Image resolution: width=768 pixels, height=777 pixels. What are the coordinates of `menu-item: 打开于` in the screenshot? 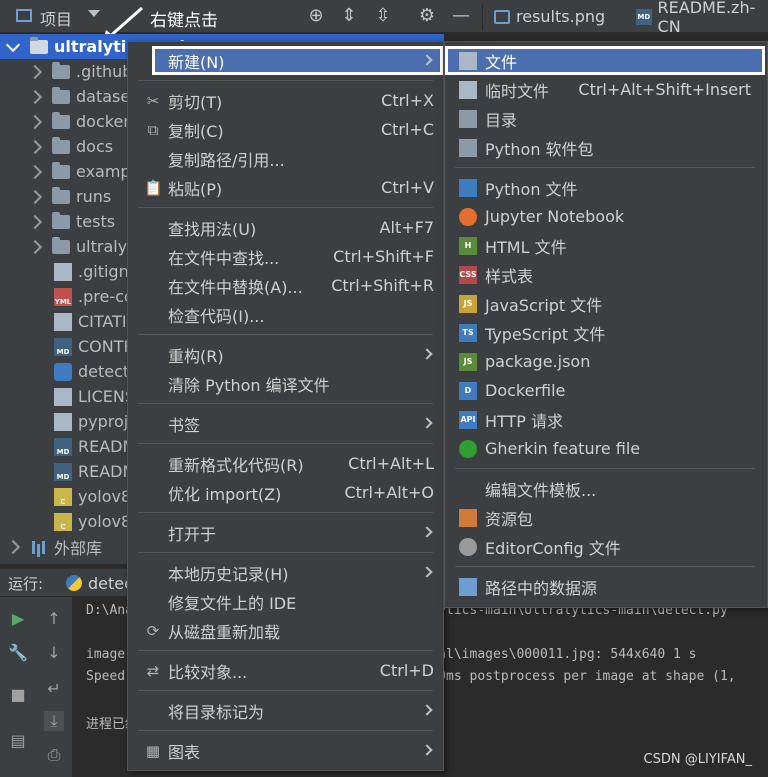 It's located at (285, 532).